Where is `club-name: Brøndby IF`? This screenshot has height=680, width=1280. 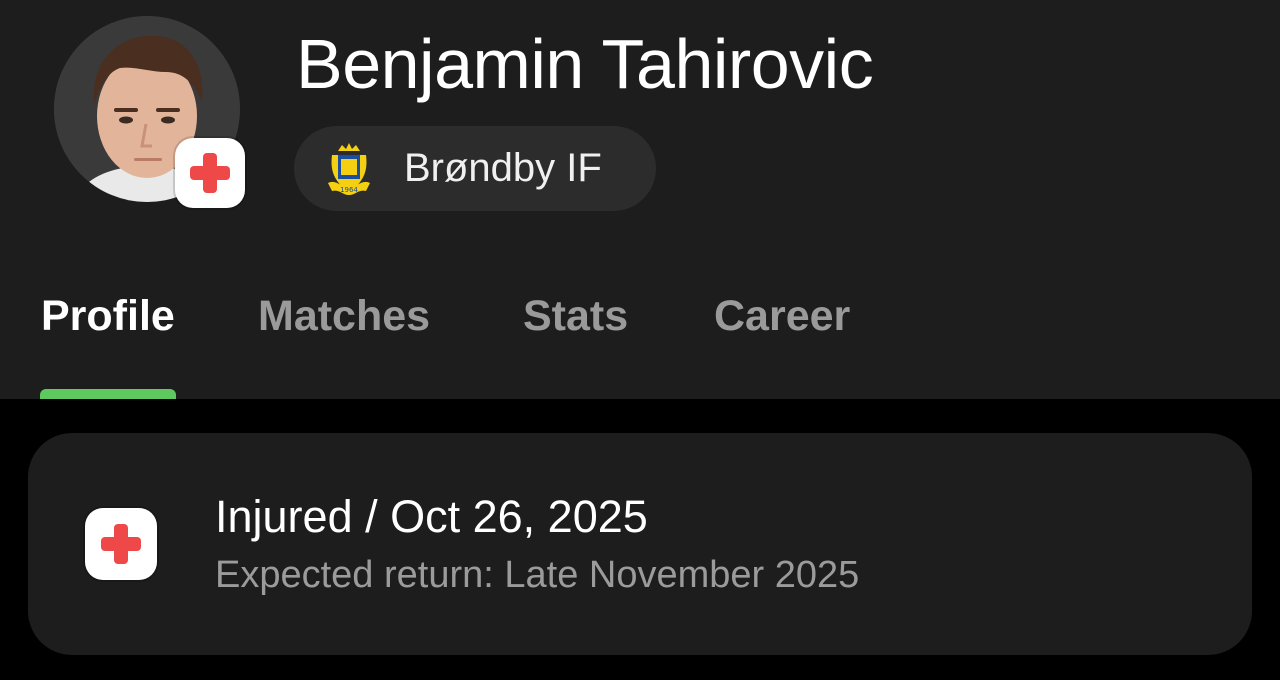 club-name: Brøndby IF is located at coordinates (503, 168).